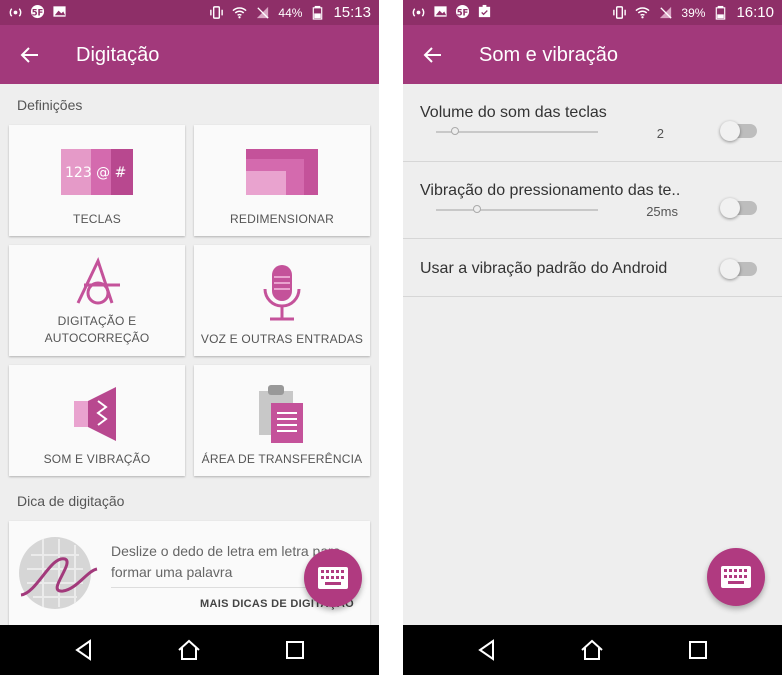  What do you see at coordinates (544, 268) in the screenshot?
I see `setting-default-vibration-title: Usar a vibração padrão do Android` at bounding box center [544, 268].